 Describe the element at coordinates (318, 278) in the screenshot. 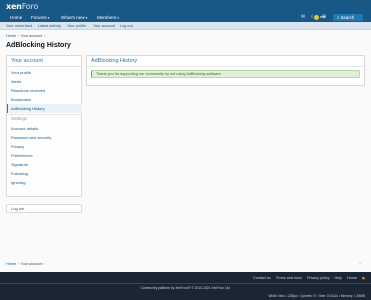

I see `footer-link-privacy: Privacy policy` at that location.